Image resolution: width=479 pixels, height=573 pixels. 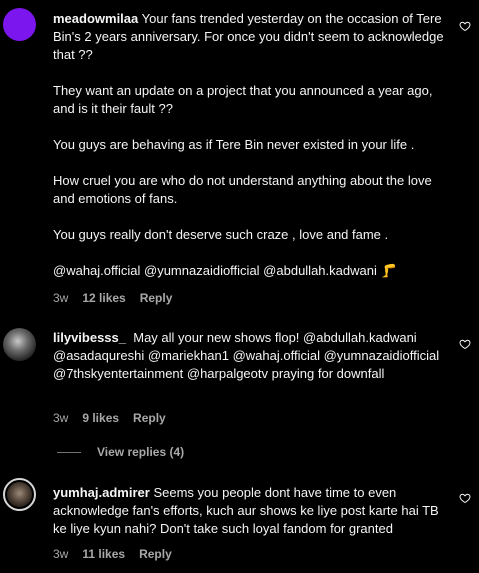 What do you see at coordinates (101, 492) in the screenshot?
I see `comment-username: yumhaj.admirer` at bounding box center [101, 492].